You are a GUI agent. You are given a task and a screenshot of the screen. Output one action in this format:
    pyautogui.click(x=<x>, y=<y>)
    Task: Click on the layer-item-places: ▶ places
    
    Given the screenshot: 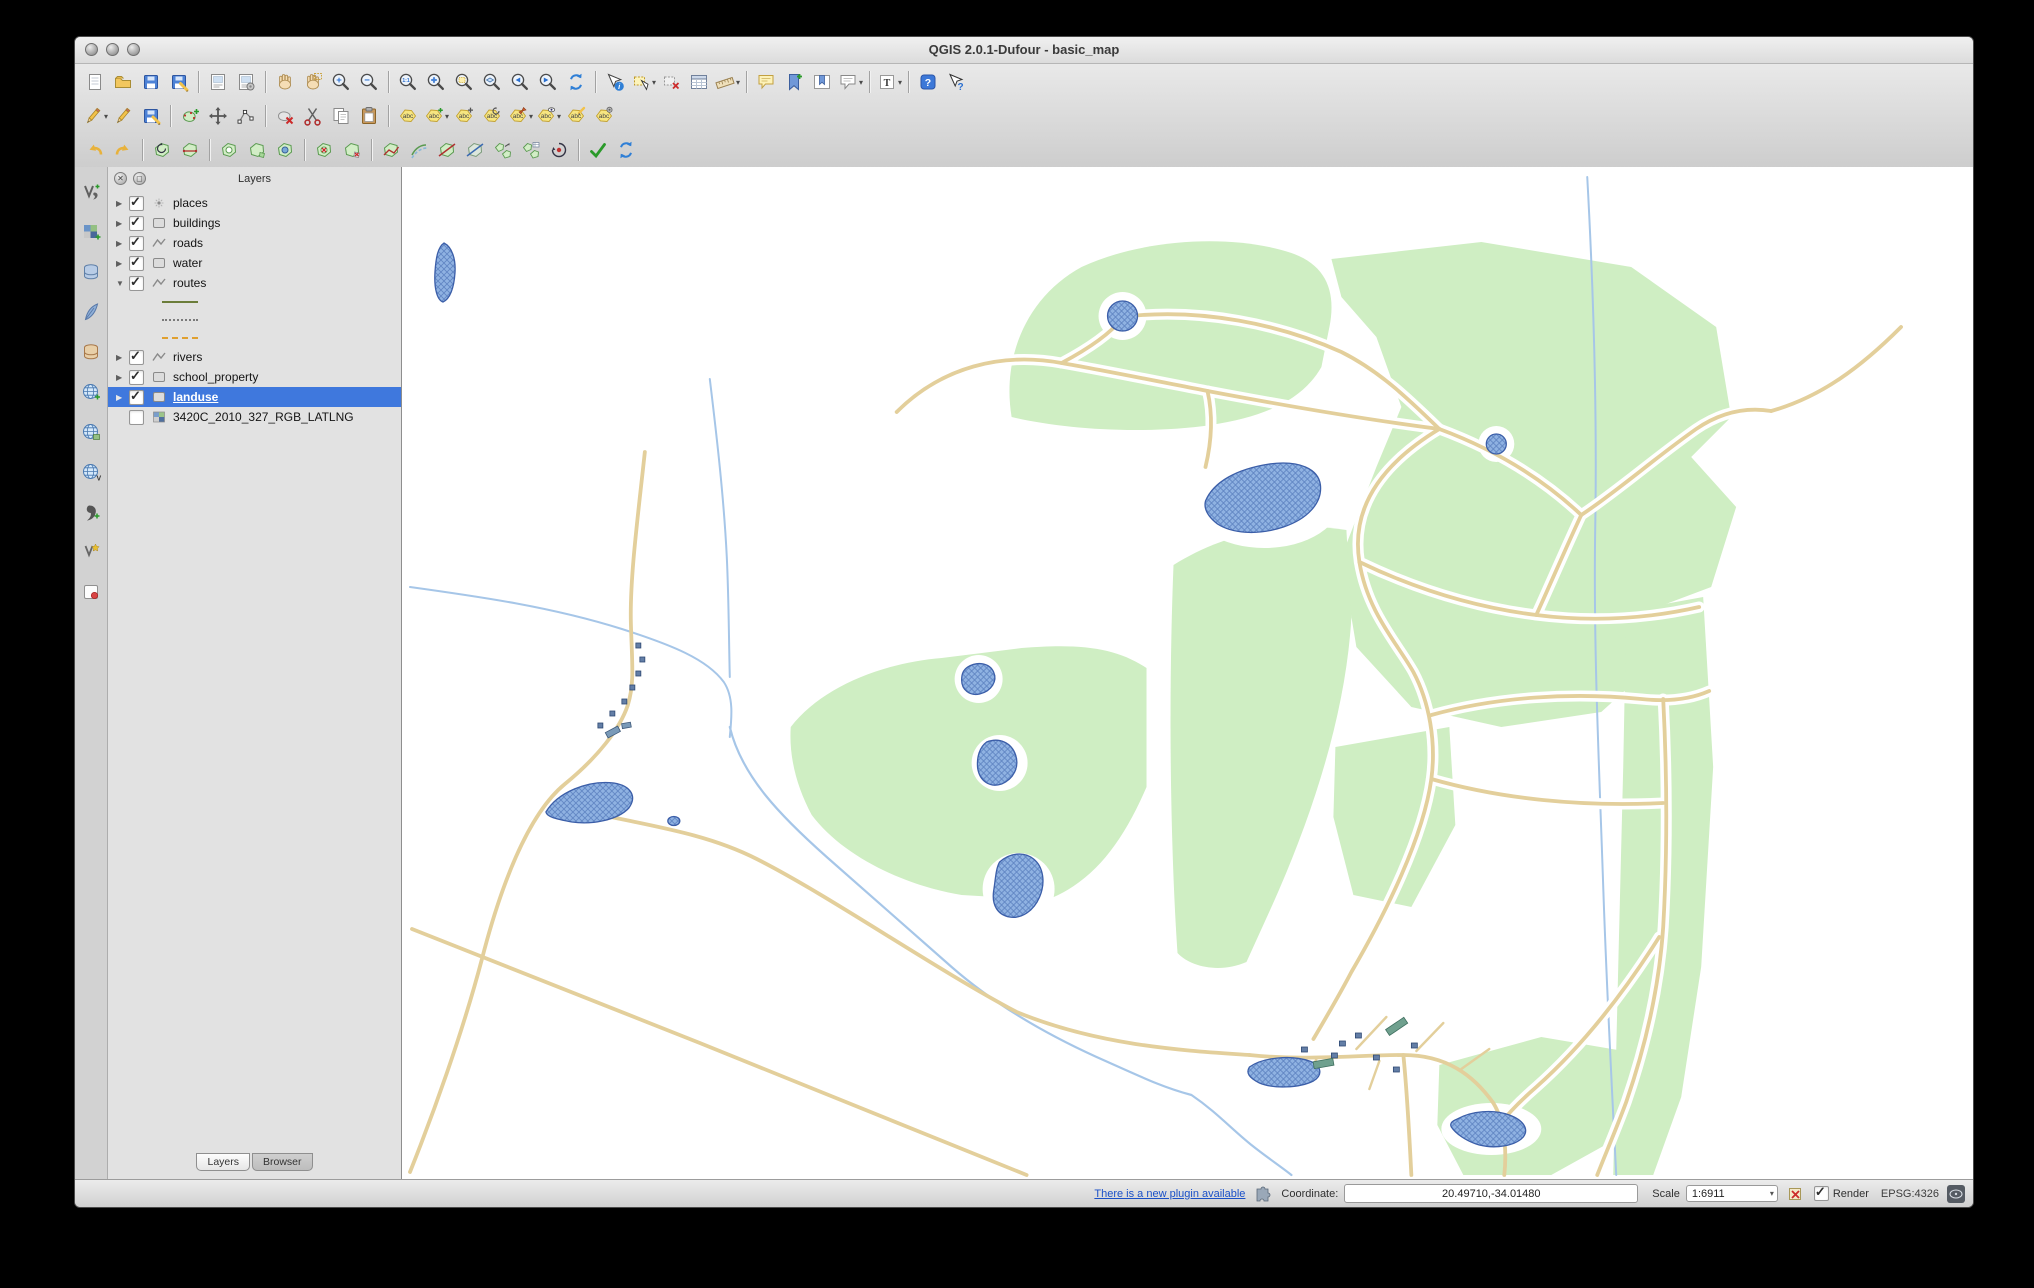 What is the action you would take?
    pyautogui.click(x=254, y=203)
    